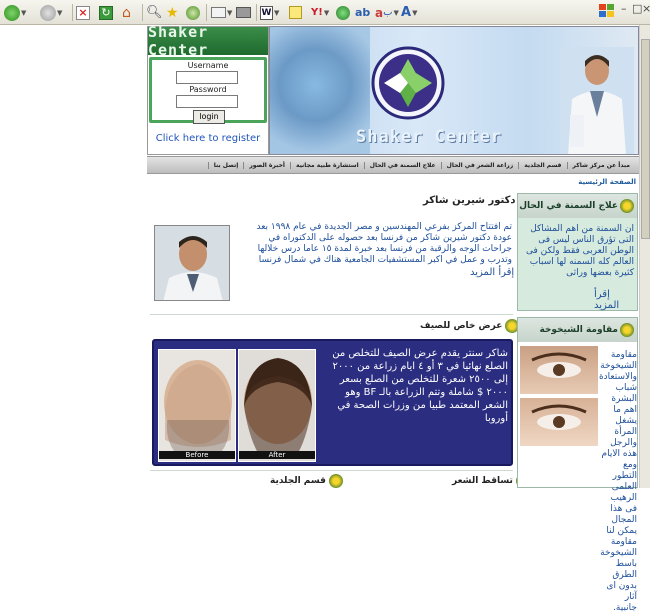  I want to click on username-input, so click(207, 77).